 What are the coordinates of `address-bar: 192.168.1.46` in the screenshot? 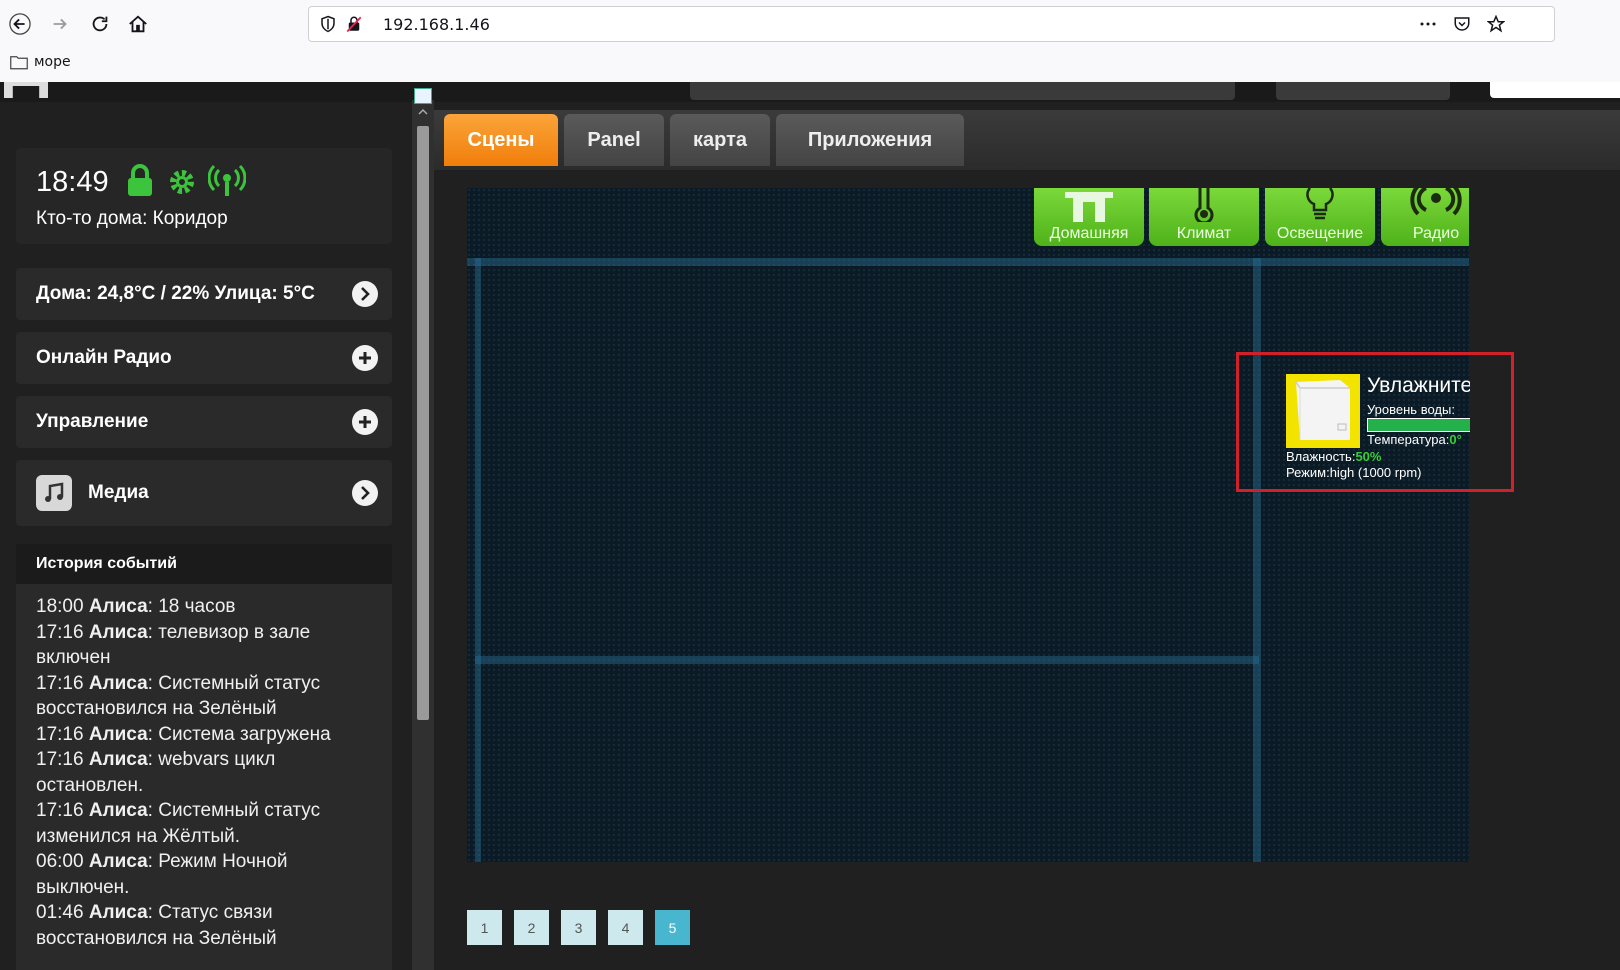 It's located at (931, 24).